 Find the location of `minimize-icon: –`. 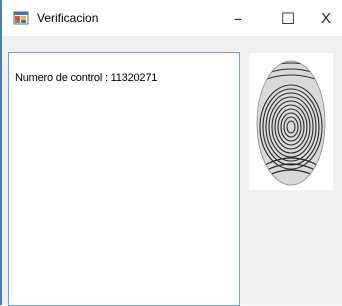

minimize-icon: – is located at coordinates (238, 18).